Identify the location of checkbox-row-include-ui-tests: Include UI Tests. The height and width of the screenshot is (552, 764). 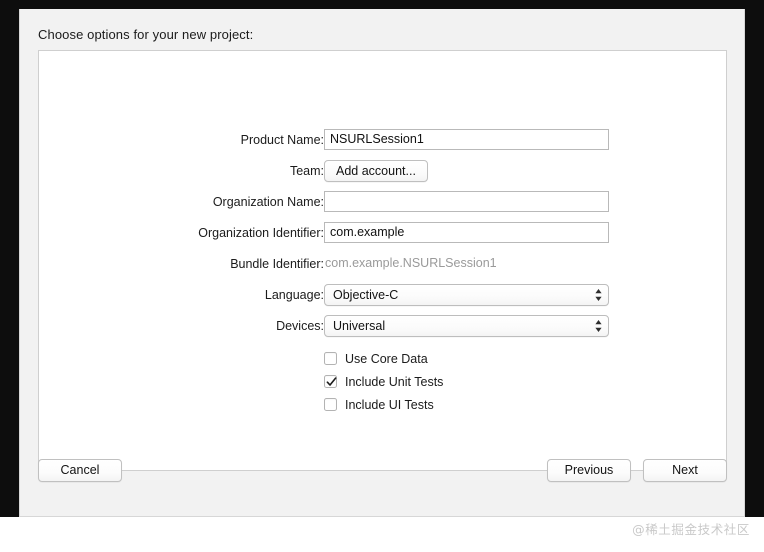
(383, 404).